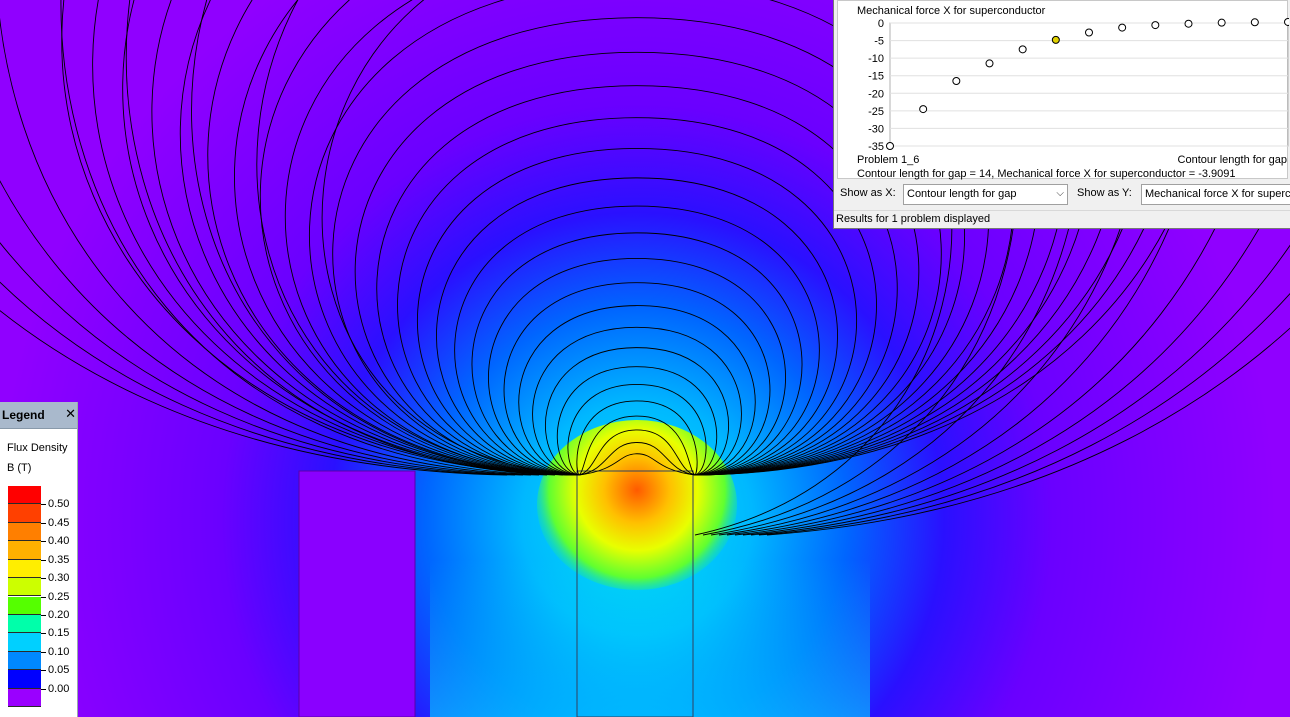 The height and width of the screenshot is (717, 1290). I want to click on legend-color-bar, so click(24, 596).